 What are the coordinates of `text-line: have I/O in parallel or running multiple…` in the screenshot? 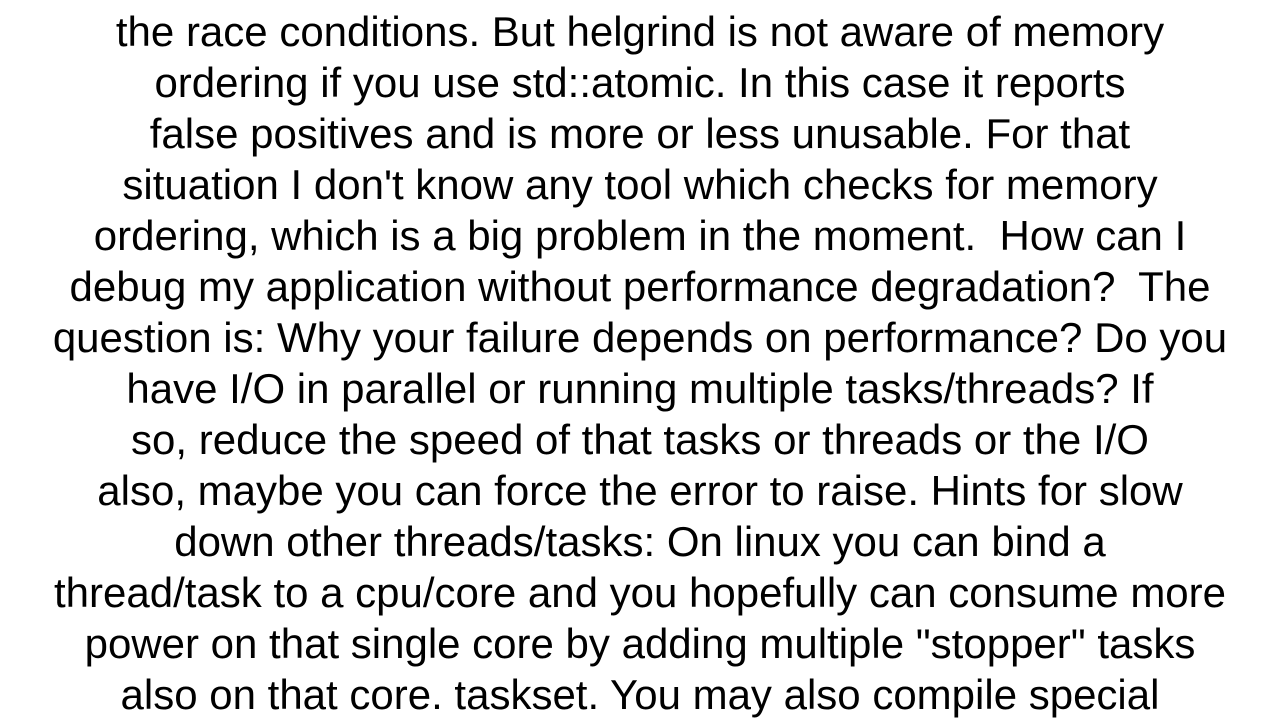 It's located at (640, 388).